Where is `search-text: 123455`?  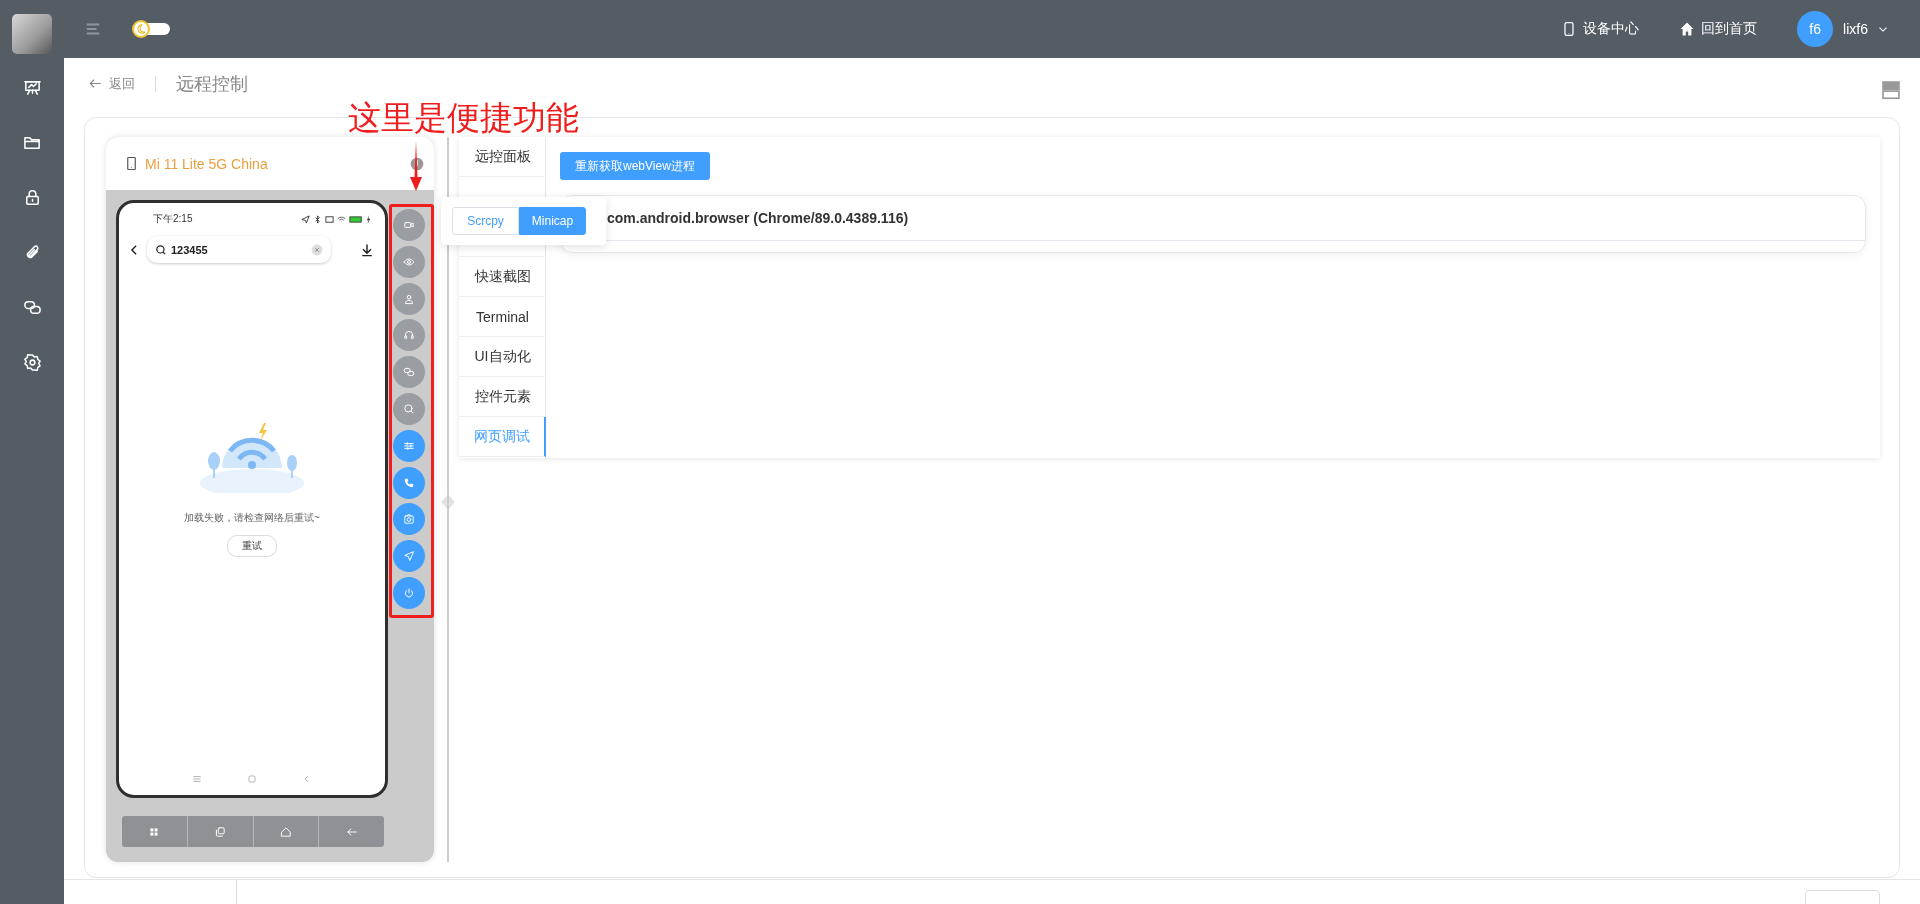
search-text: 123455 is located at coordinates (189, 249).